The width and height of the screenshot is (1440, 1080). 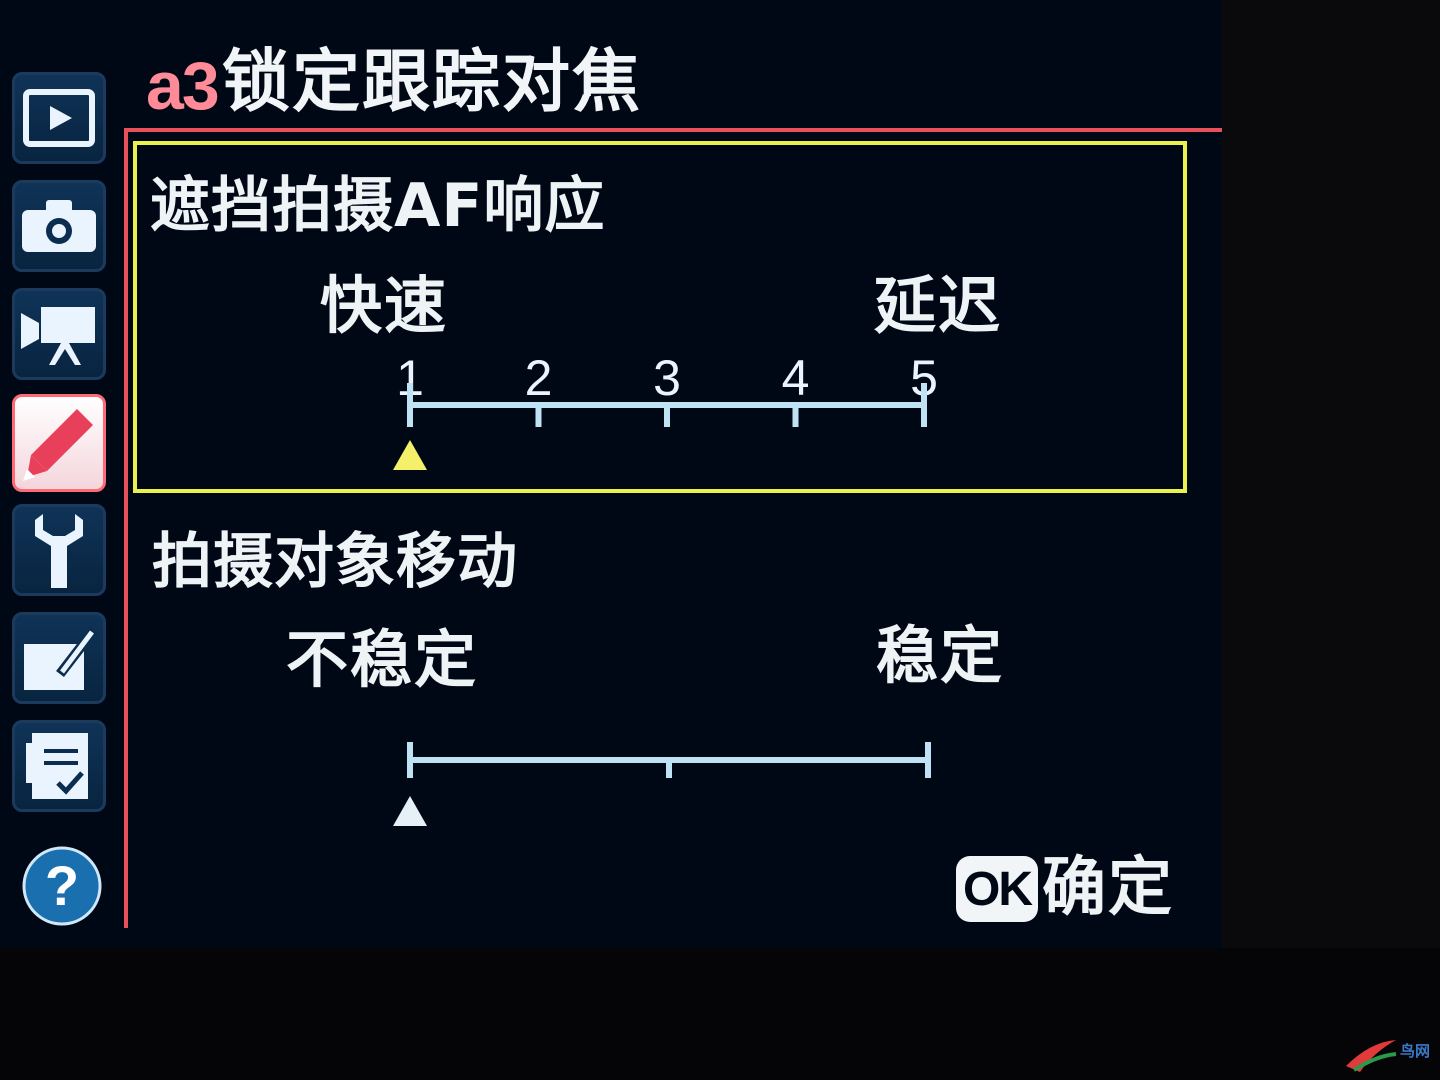 I want to click on subject-motion-selection-marker, so click(x=410, y=811).